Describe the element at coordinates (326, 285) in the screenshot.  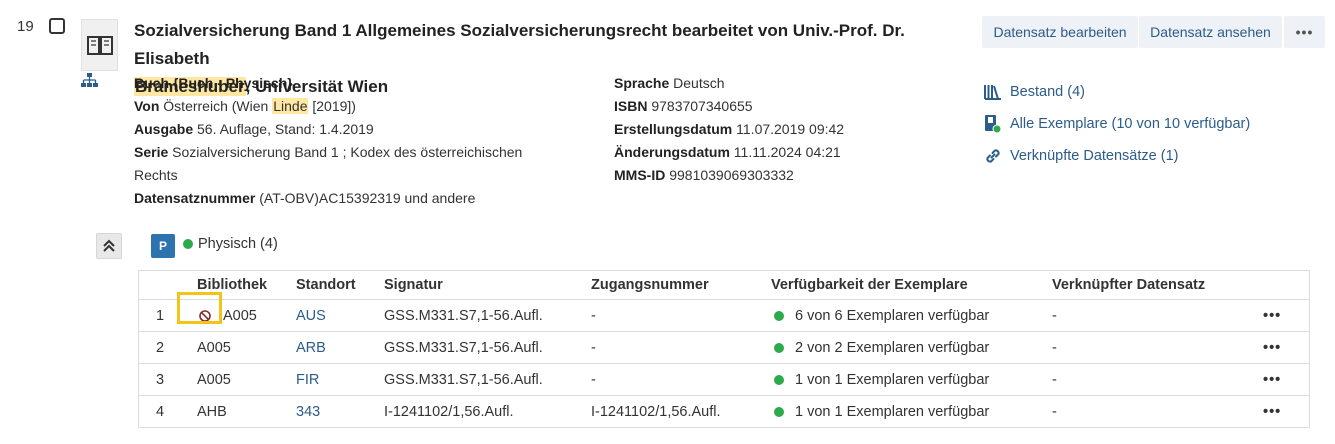
I see `col-header-location: Standort` at that location.